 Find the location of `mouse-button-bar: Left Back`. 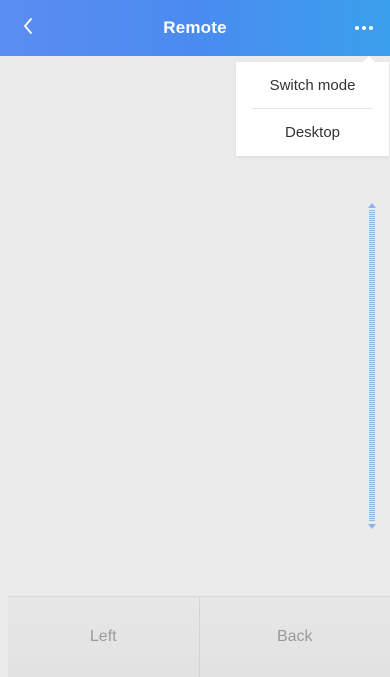

mouse-button-bar: Left Back is located at coordinates (199, 636).